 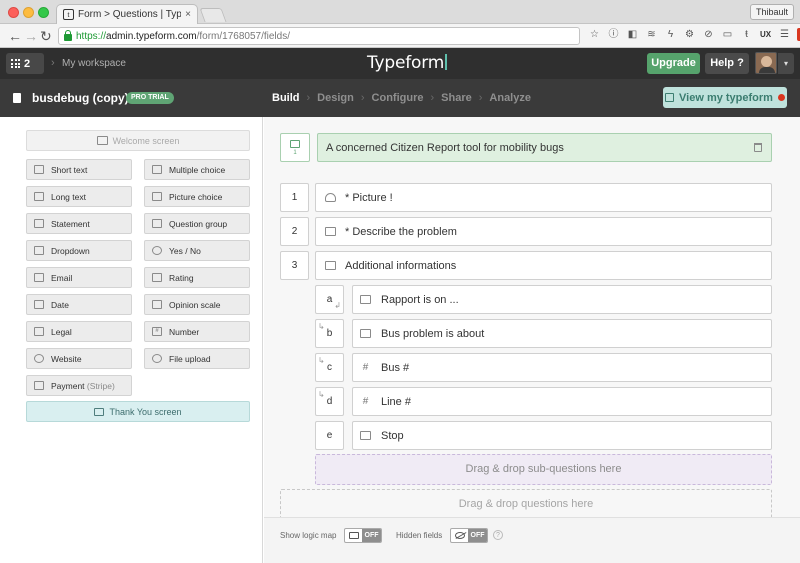 I want to click on form-title: busdebug (copy), so click(x=80, y=98).